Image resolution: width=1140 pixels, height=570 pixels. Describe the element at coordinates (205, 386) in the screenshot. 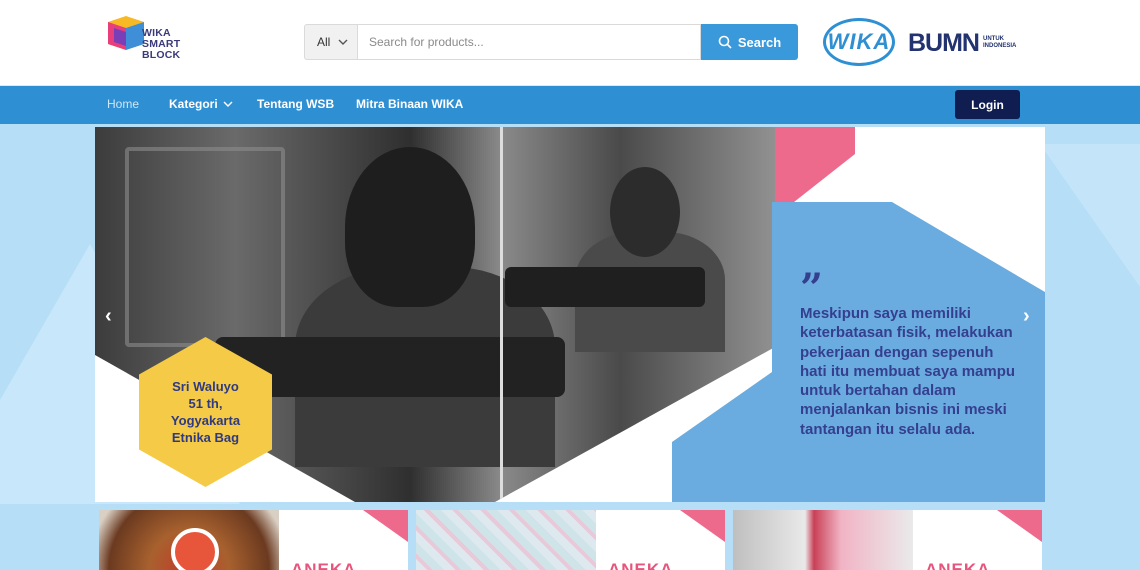

I see `person-name: Sri Waluyo` at that location.